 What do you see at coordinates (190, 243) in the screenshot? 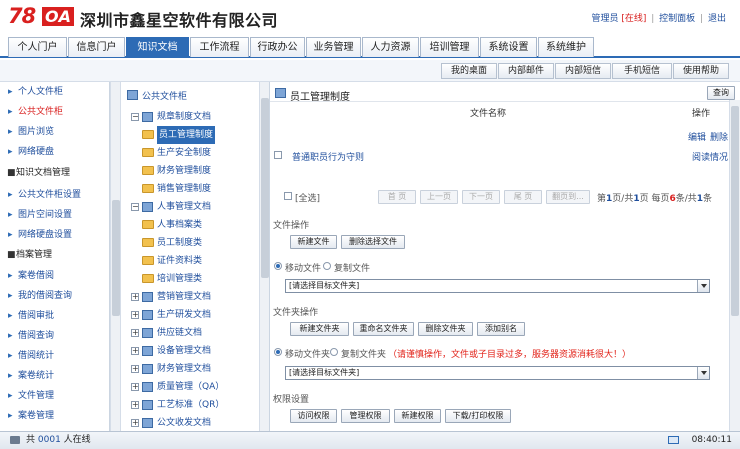
I see `tree-node: 员工制度类` at bounding box center [190, 243].